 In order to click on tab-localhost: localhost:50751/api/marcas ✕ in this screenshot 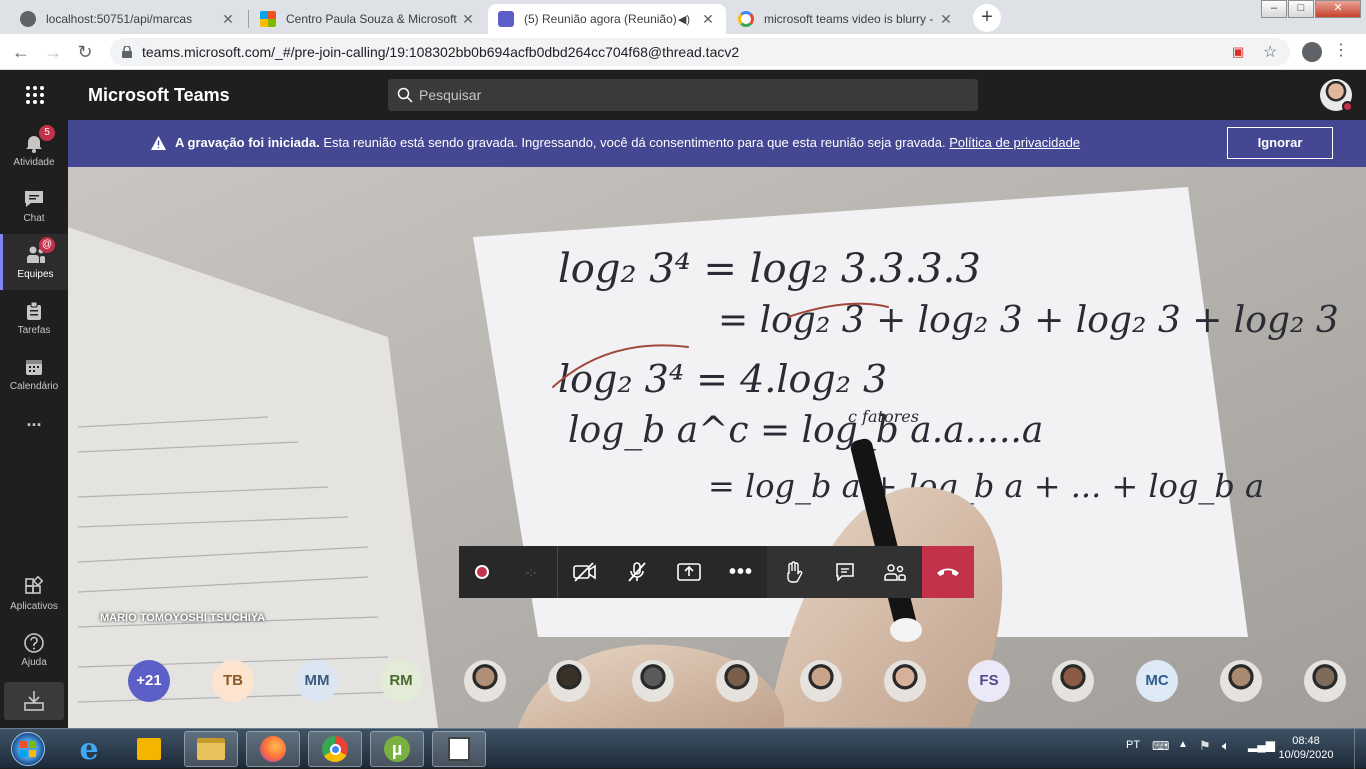, I will do `click(128, 19)`.